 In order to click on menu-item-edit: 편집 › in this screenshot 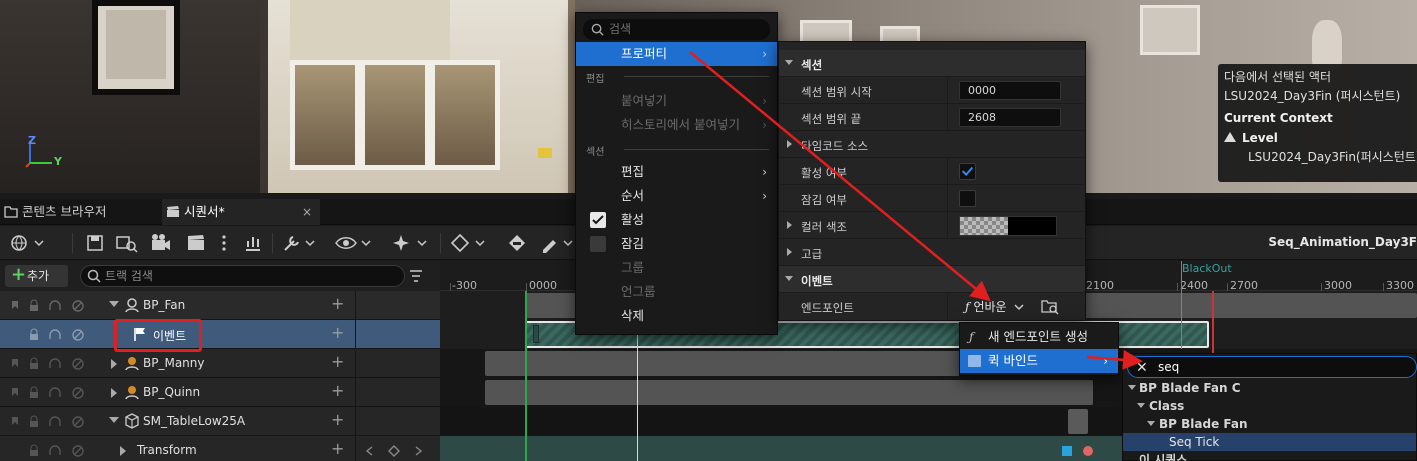, I will do `click(676, 172)`.